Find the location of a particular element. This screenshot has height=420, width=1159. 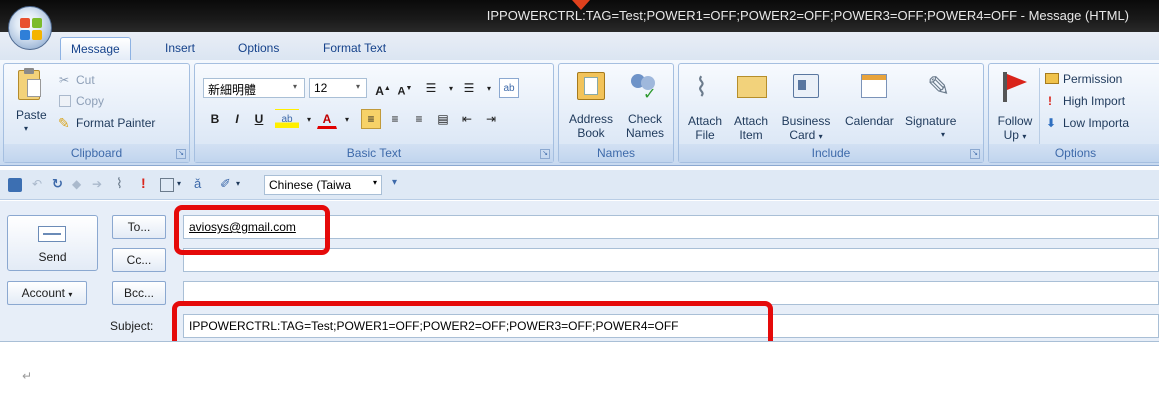

signature-button: Signature is located at coordinates (930, 121).